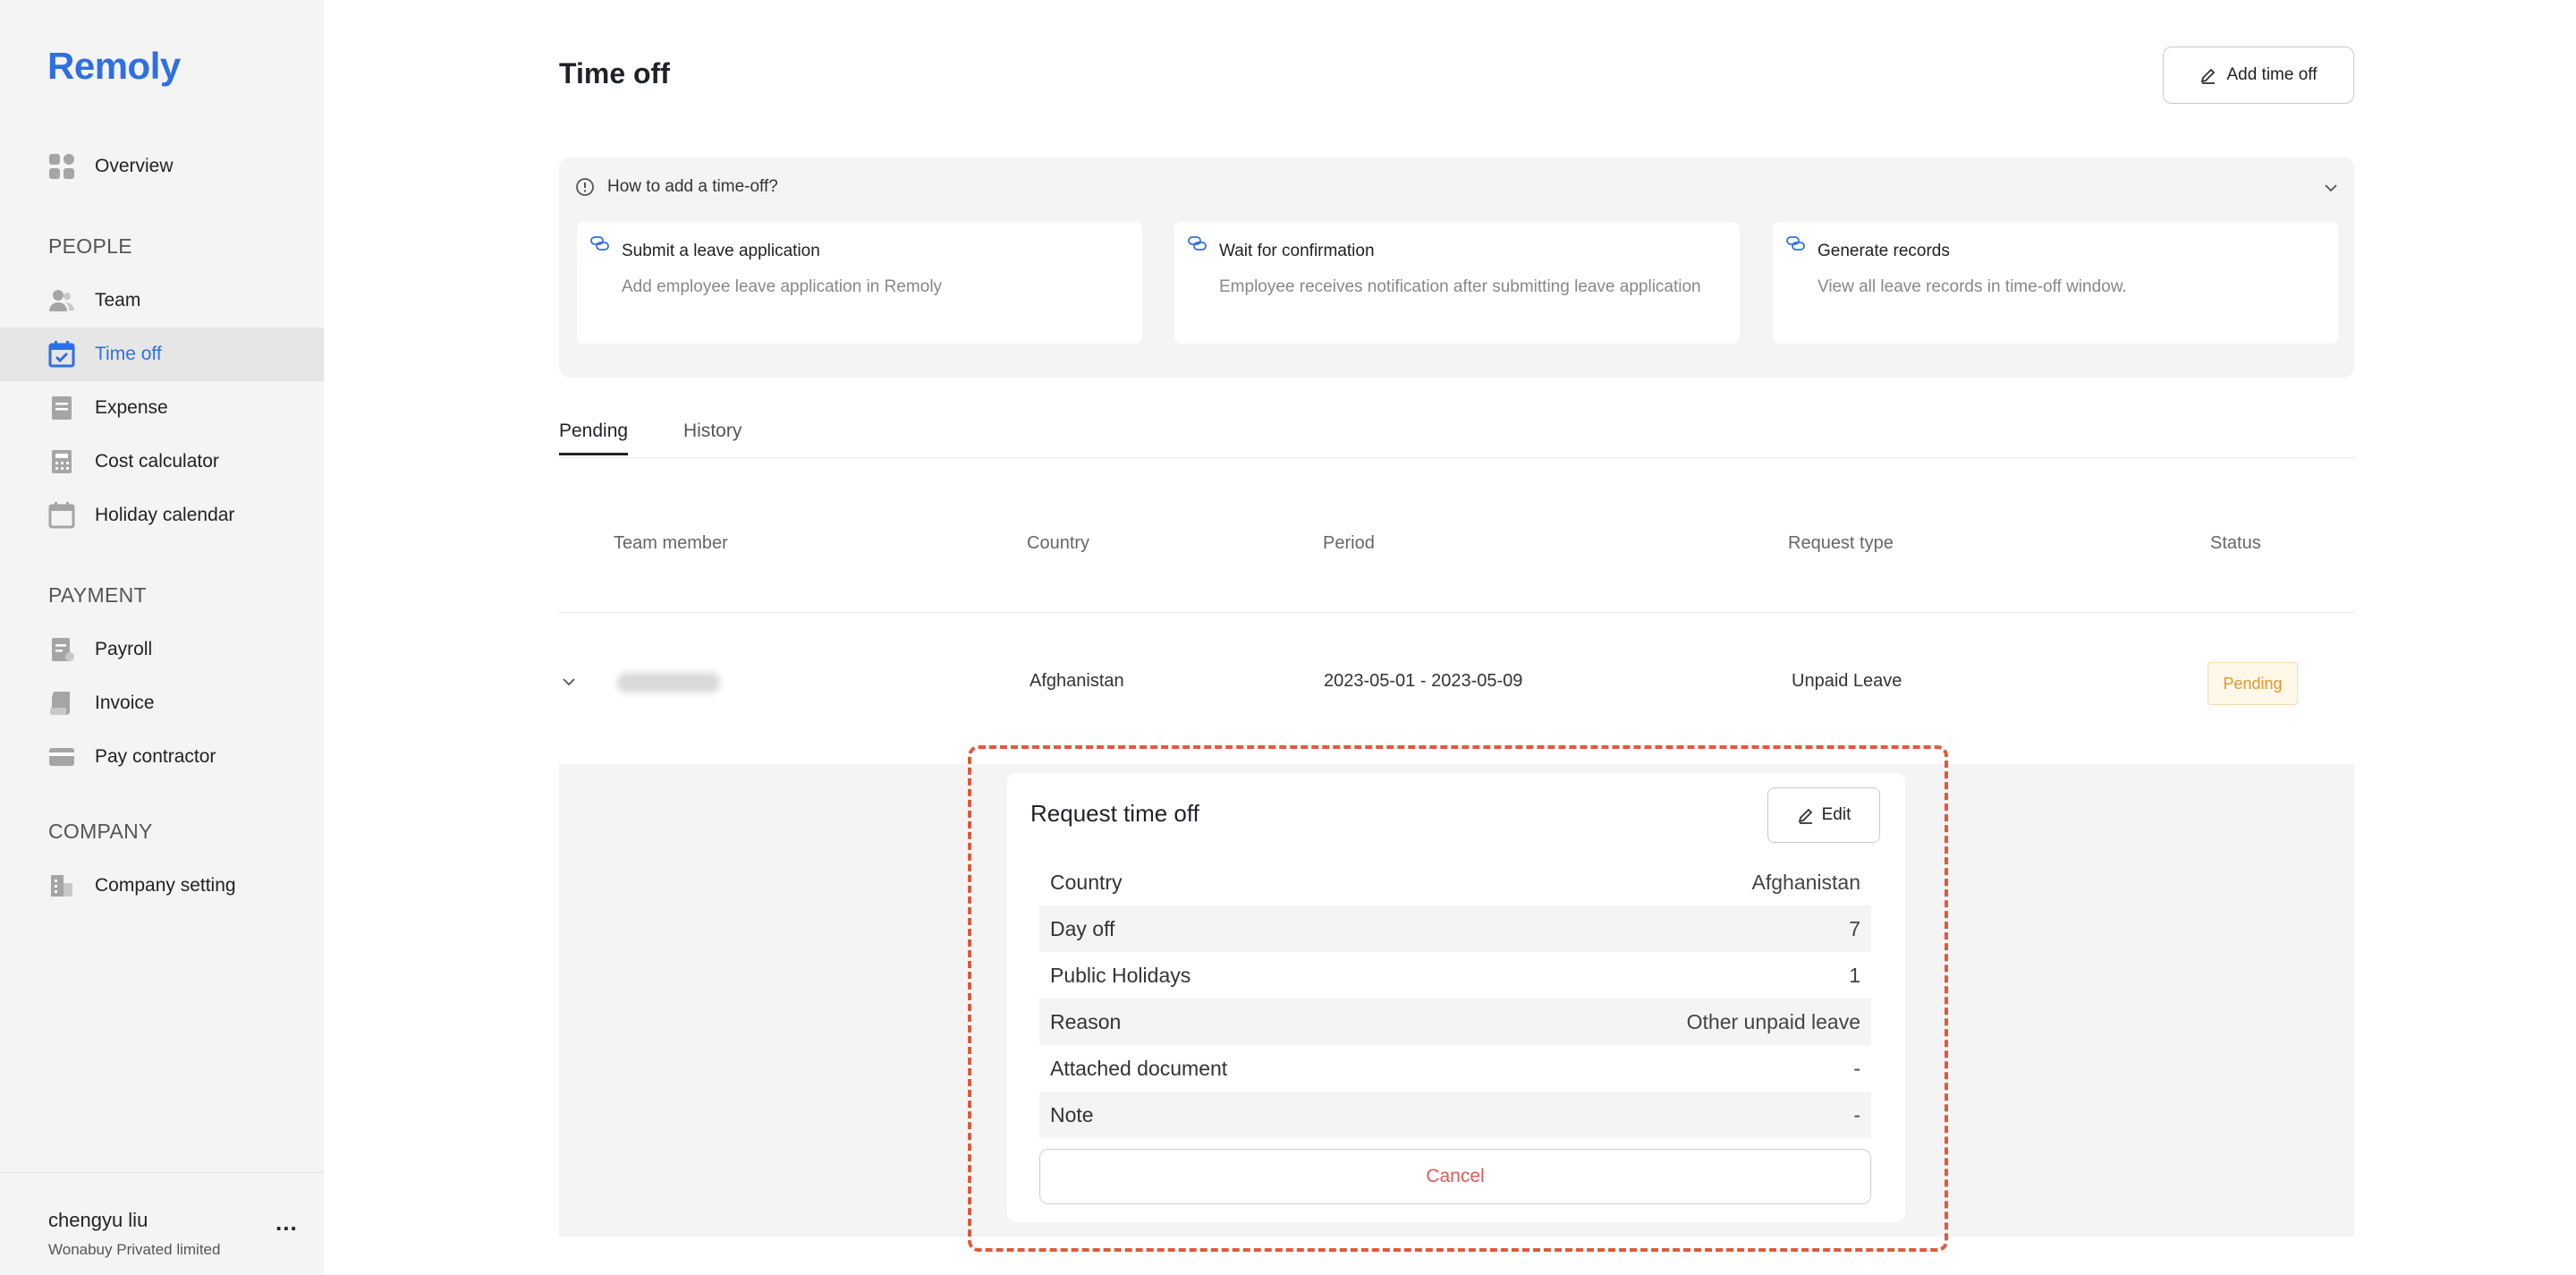 The width and height of the screenshot is (2576, 1275). I want to click on add-time-off-button: Add time off, so click(2258, 76).